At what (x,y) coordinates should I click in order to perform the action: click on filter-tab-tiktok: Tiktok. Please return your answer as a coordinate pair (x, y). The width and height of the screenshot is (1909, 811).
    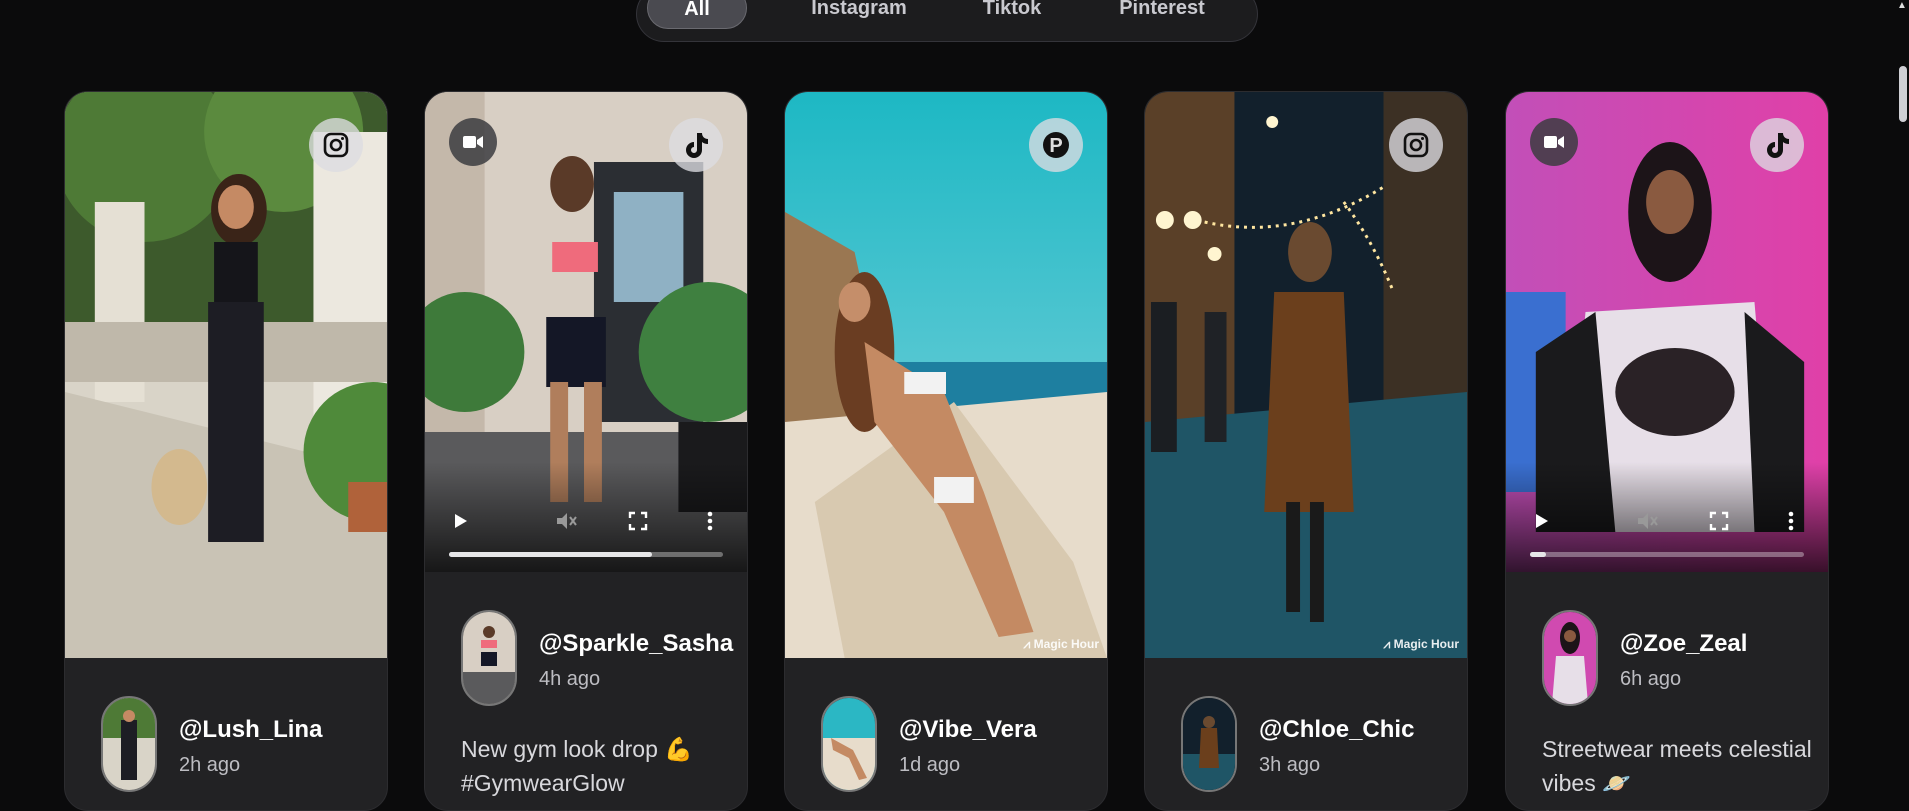
    Looking at the image, I should click on (1012, 14).